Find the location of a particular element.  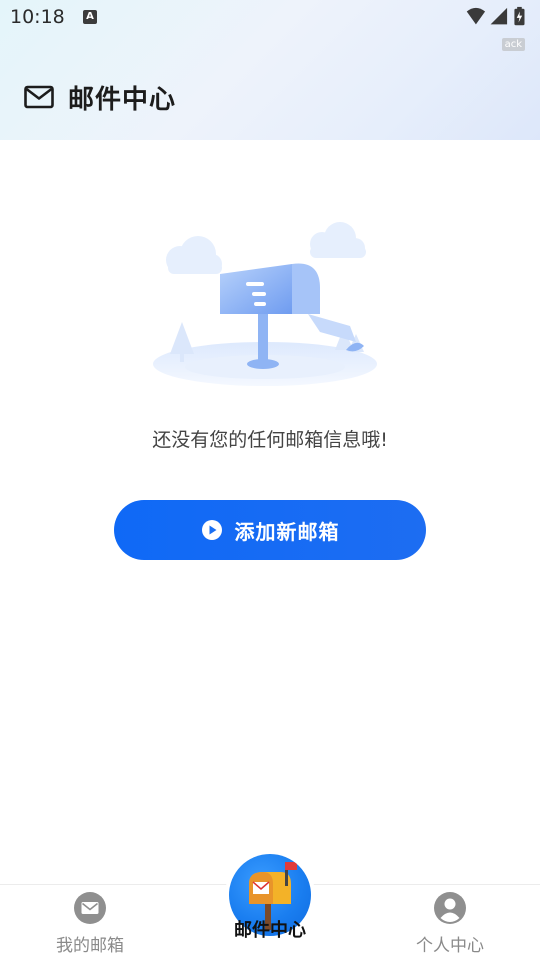

page-title: 邮件中心 is located at coordinates (122, 99).